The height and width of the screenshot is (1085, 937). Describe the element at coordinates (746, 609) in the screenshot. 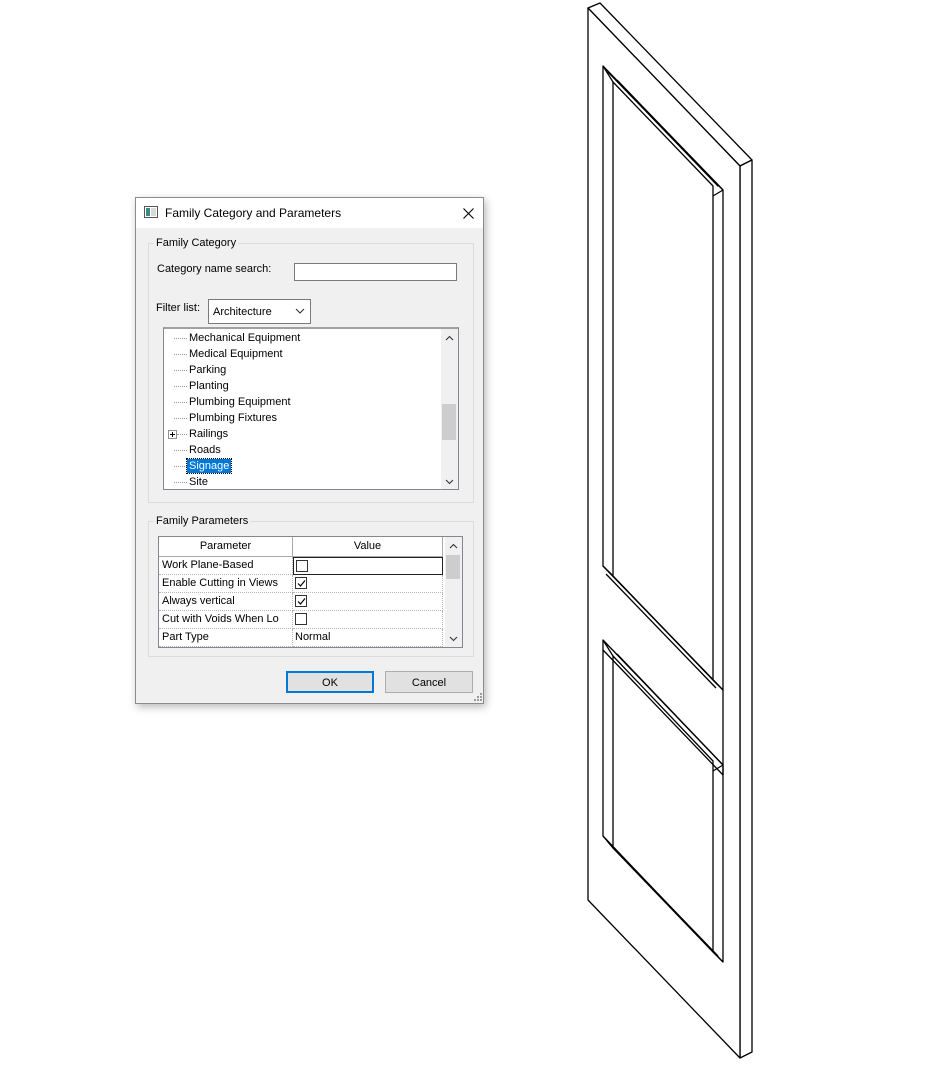

I see `door-side-edge` at that location.